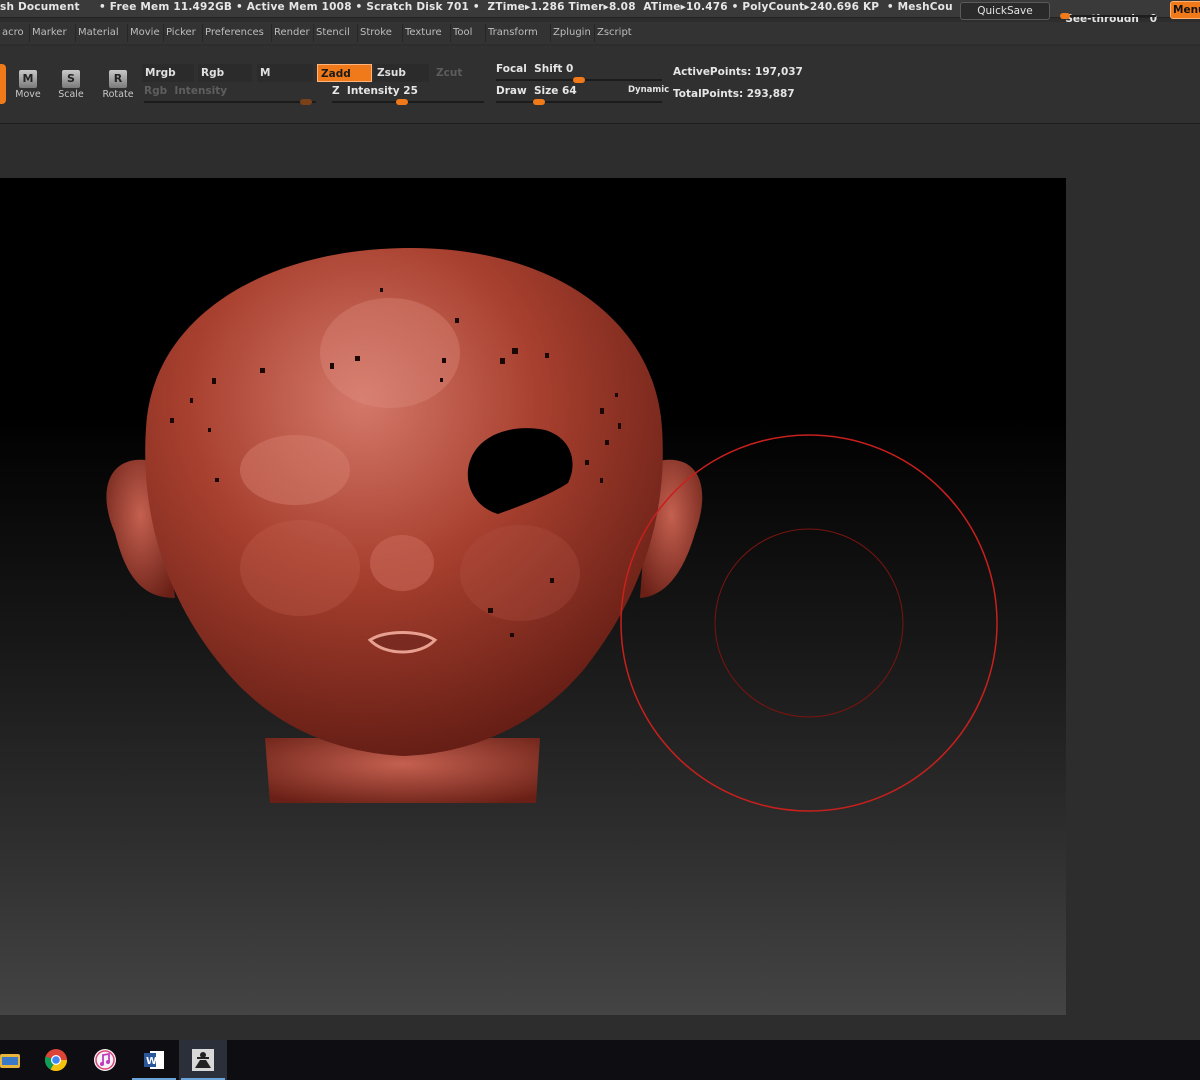 This screenshot has width=1200, height=1080. I want to click on move-button: M Move, so click(28, 85).